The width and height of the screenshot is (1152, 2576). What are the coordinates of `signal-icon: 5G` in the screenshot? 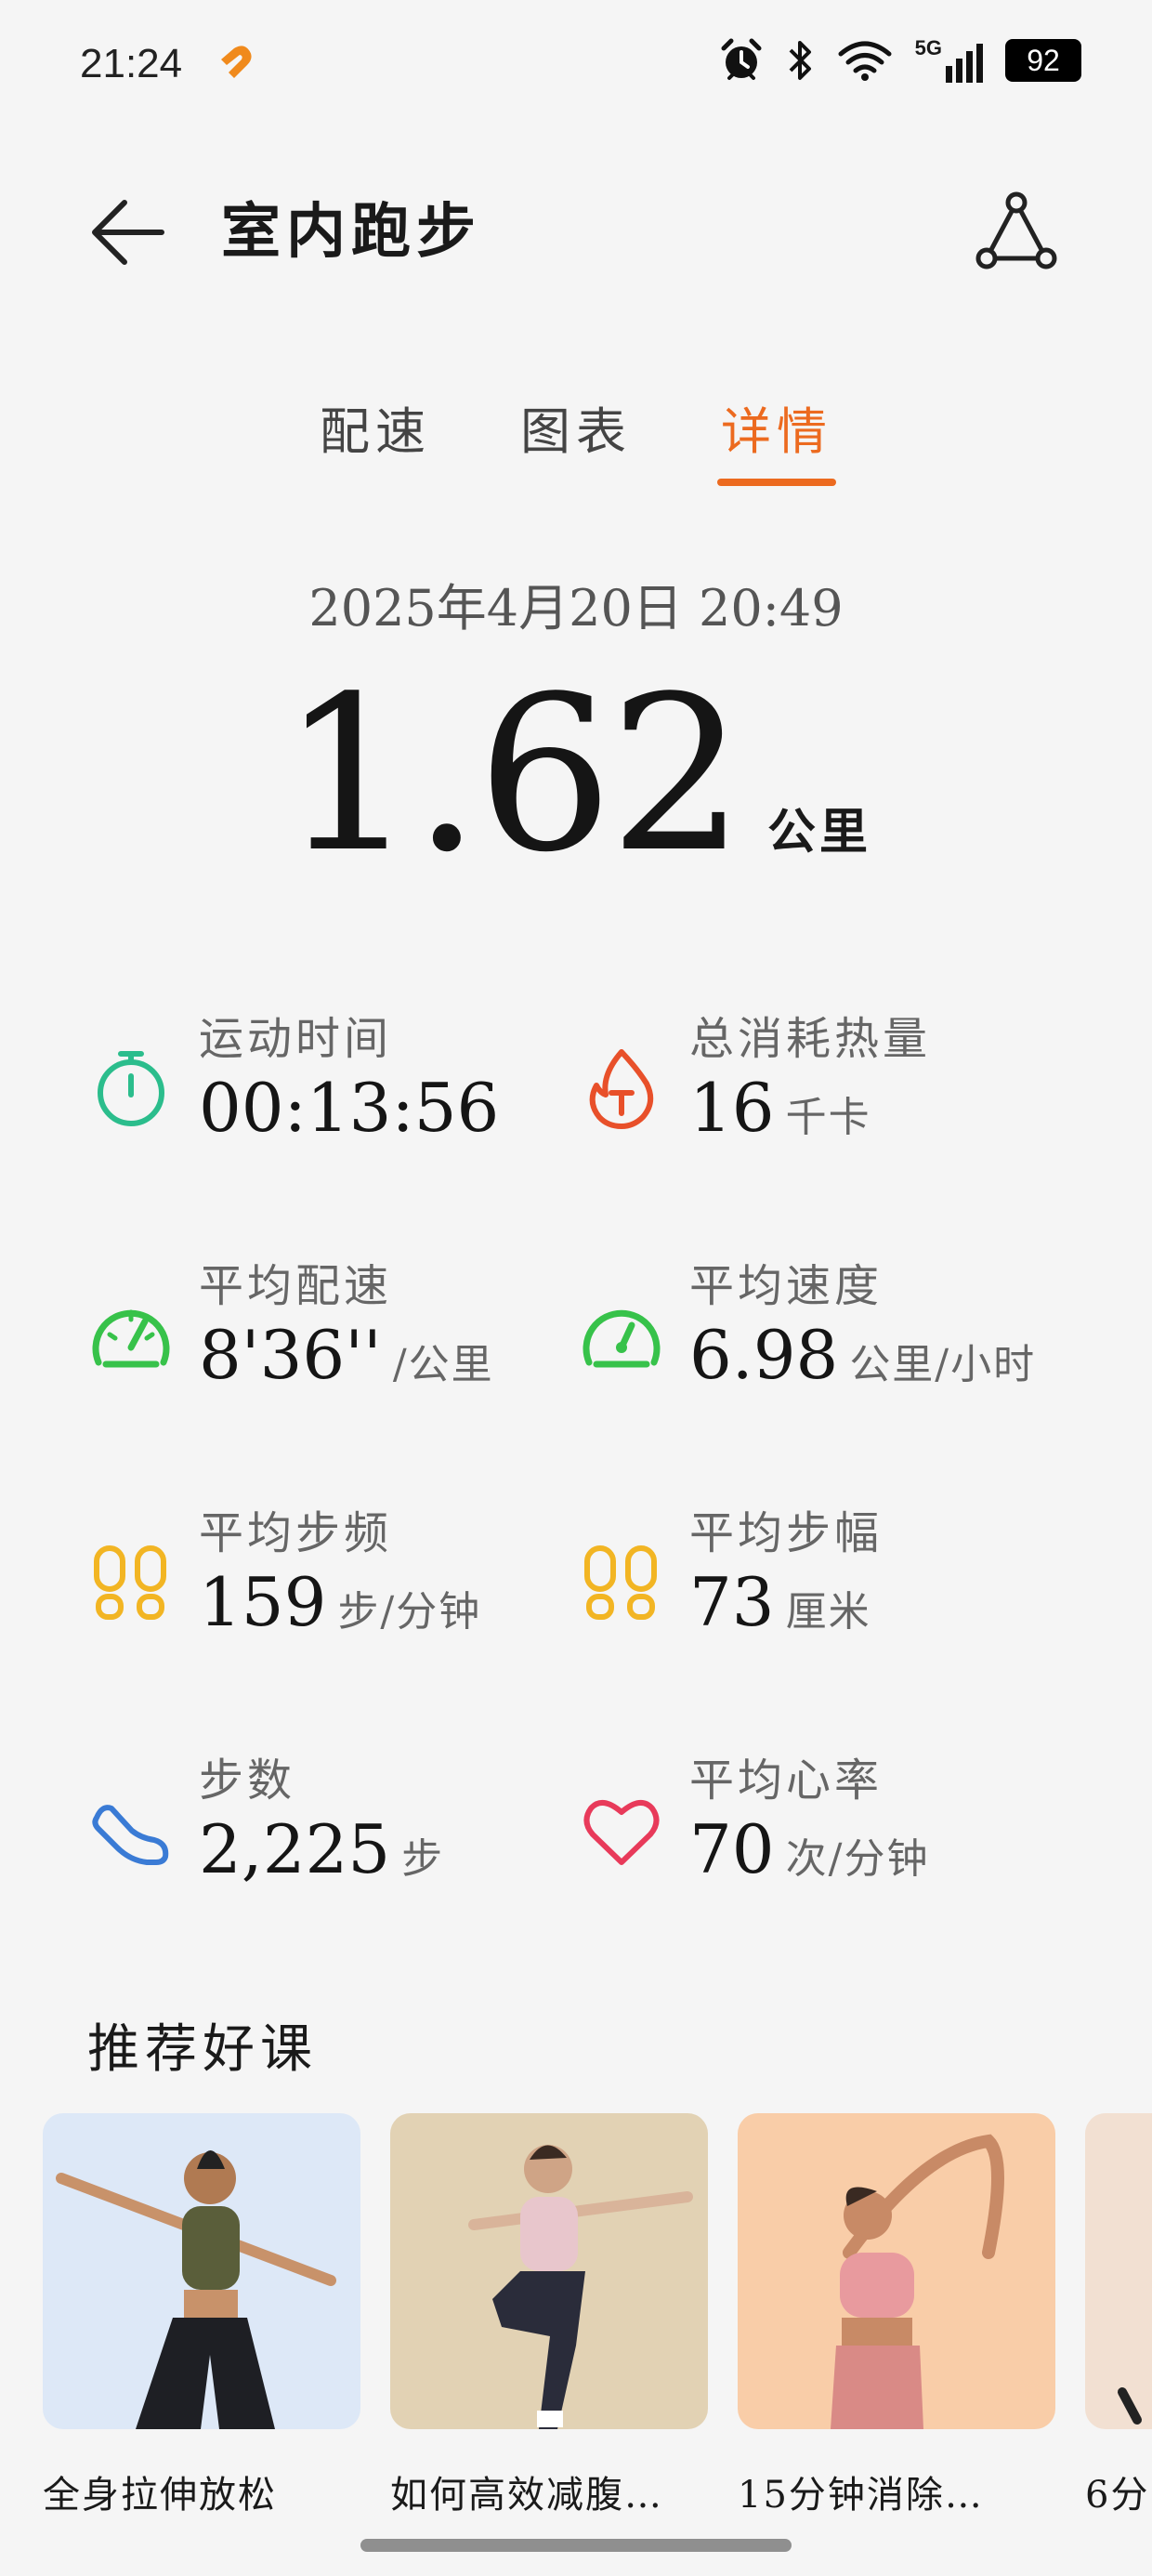 It's located at (949, 60).